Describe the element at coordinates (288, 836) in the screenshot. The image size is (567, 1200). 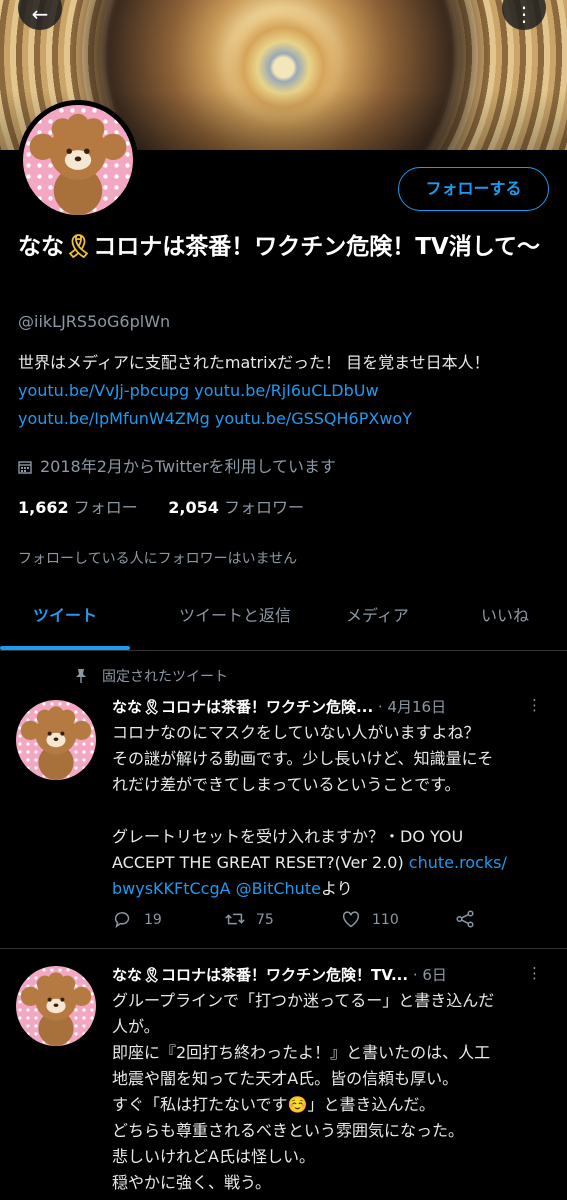
I see `tweet-line: グレートリセットを受け入れますか？・DO YOU` at that location.